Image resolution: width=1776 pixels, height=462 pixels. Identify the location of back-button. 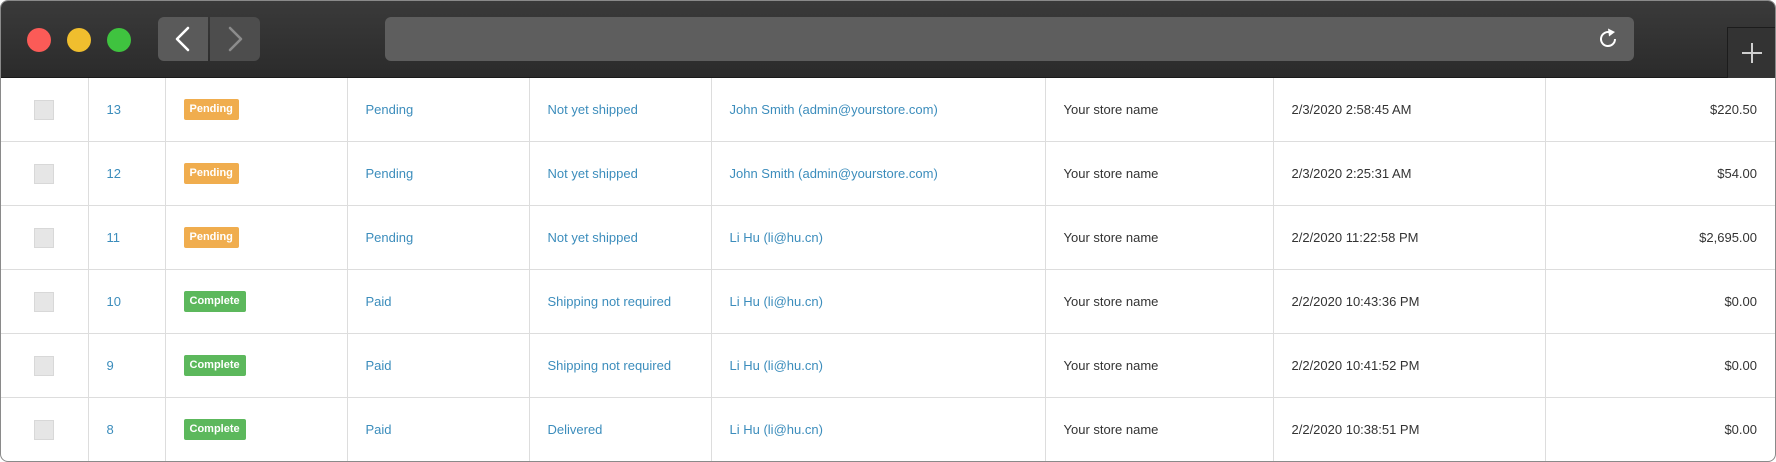
(183, 39).